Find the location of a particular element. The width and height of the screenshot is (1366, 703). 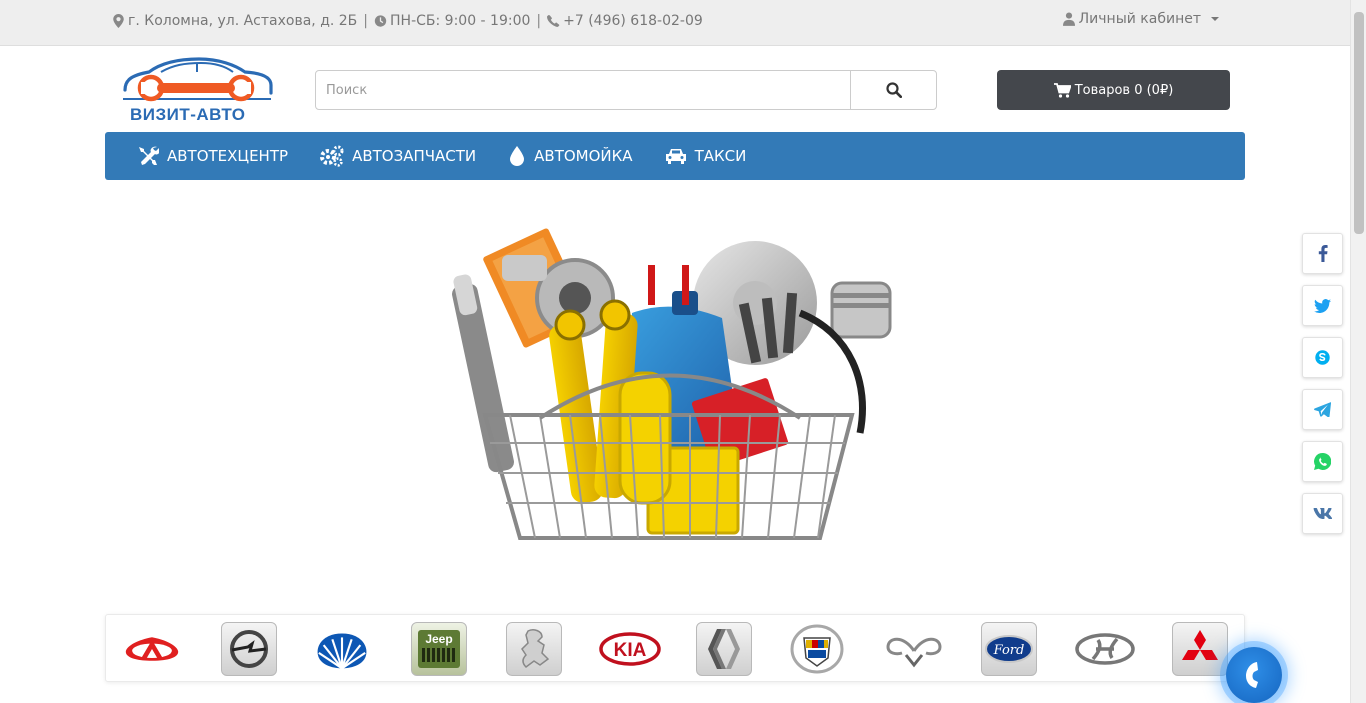

hours-text: ПН-СБ: 9:00 - 19:00 is located at coordinates (460, 21).